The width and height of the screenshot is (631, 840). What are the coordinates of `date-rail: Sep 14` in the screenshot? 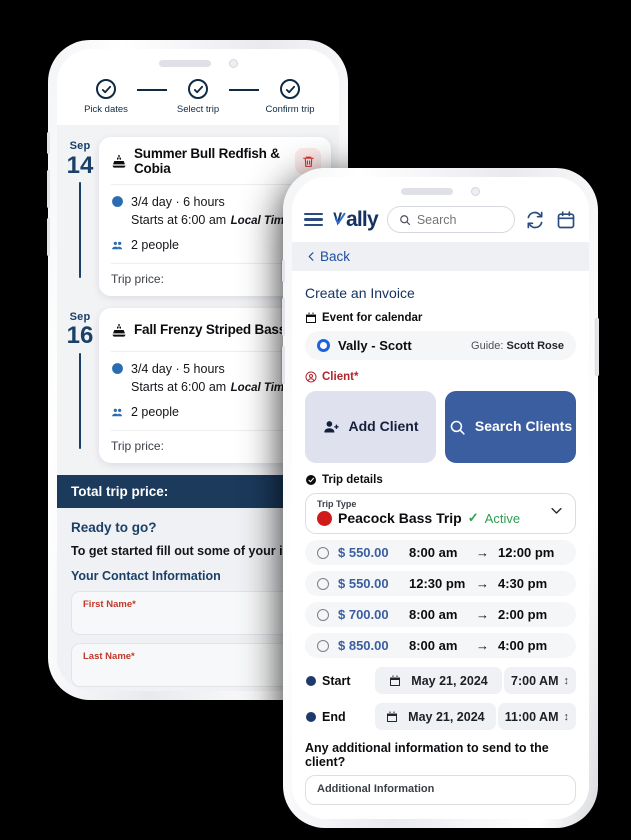 It's located at (80, 207).